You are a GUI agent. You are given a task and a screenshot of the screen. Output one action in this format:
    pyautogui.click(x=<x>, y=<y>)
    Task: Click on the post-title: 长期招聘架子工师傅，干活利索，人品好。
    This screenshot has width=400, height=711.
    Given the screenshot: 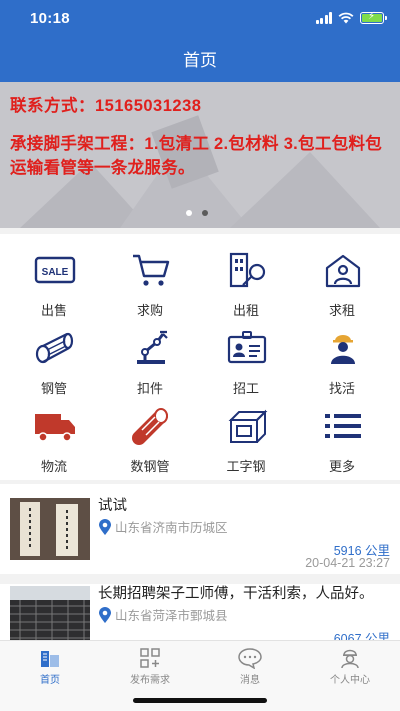 What is the action you would take?
    pyautogui.click(x=236, y=594)
    